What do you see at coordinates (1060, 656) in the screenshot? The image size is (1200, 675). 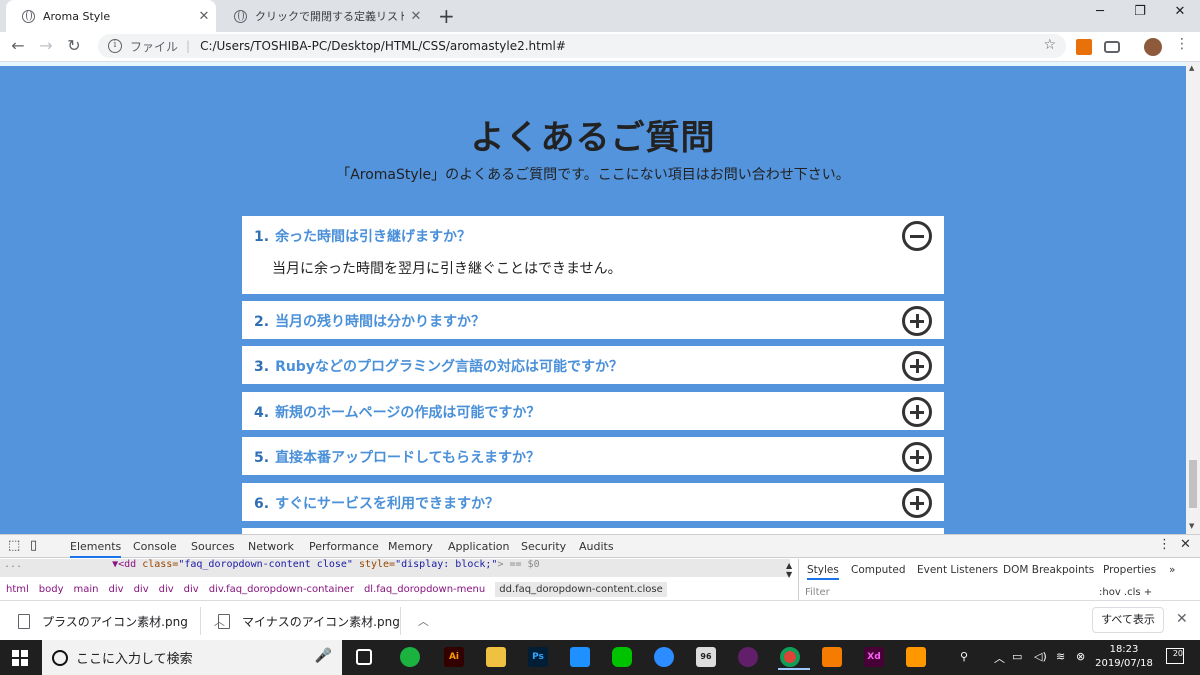 I see `wifi-icon: ≋` at bounding box center [1060, 656].